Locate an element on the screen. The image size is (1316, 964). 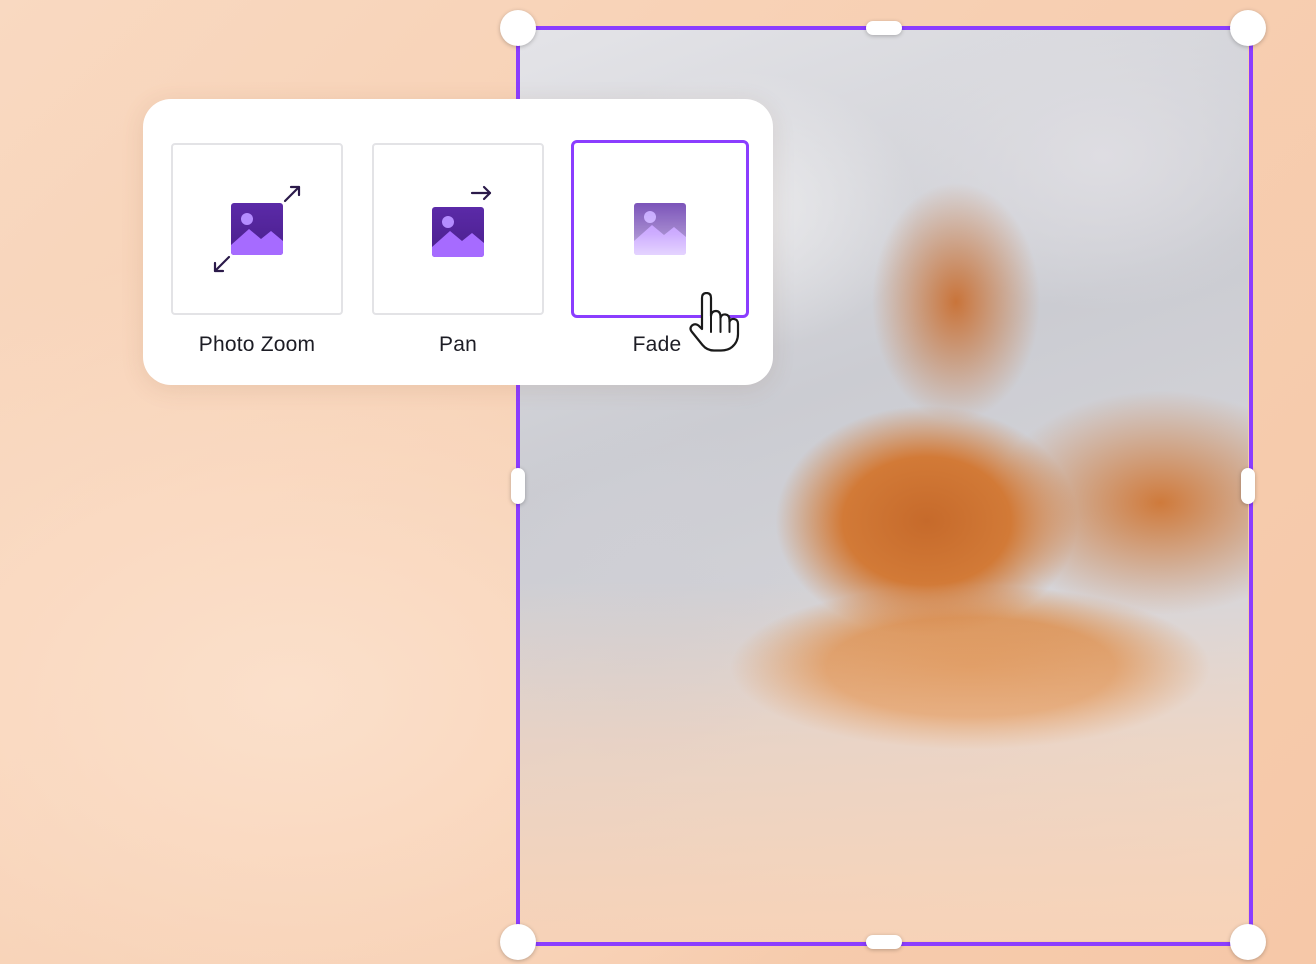
animation-option-label: Photo Zoom is located at coordinates (257, 344).